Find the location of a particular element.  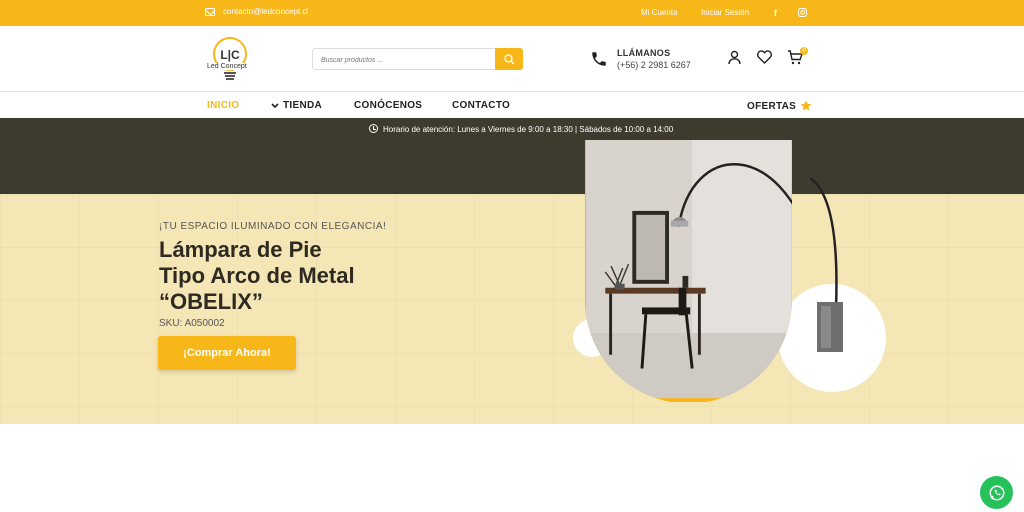

hero-title-line-3: “OBELIX” is located at coordinates (211, 301).